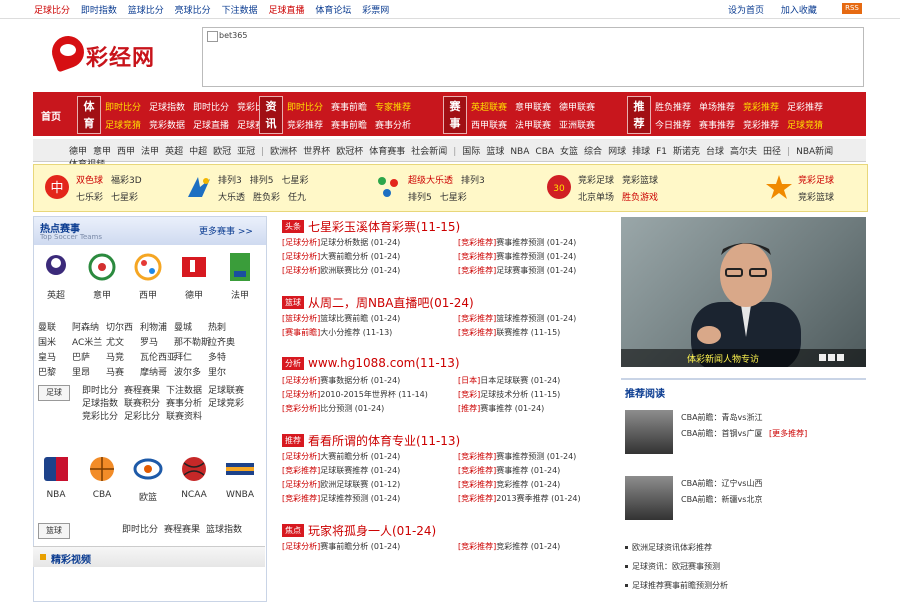  Describe the element at coordinates (148, 276) in the screenshot. I see `league-laliga: 西甲` at that location.